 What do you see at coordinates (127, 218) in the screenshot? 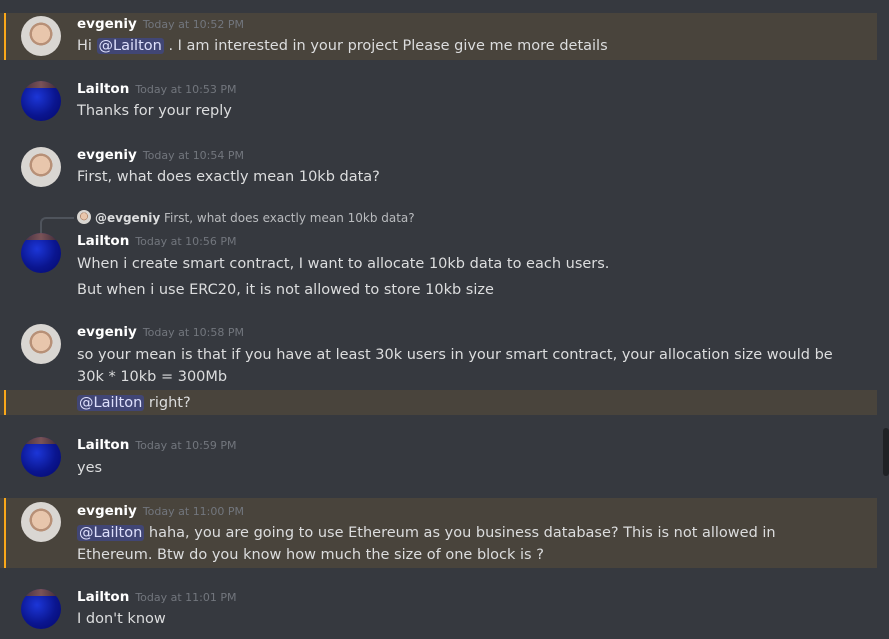
I see `reply-author: @evgeniy` at bounding box center [127, 218].